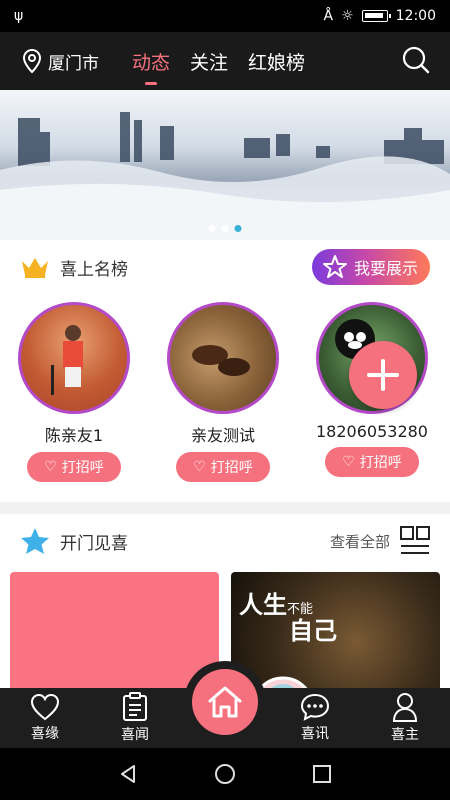 The height and width of the screenshot is (800, 450). I want to click on friend-card: 陈亲友1 ♡ 打招呼, so click(74, 392).